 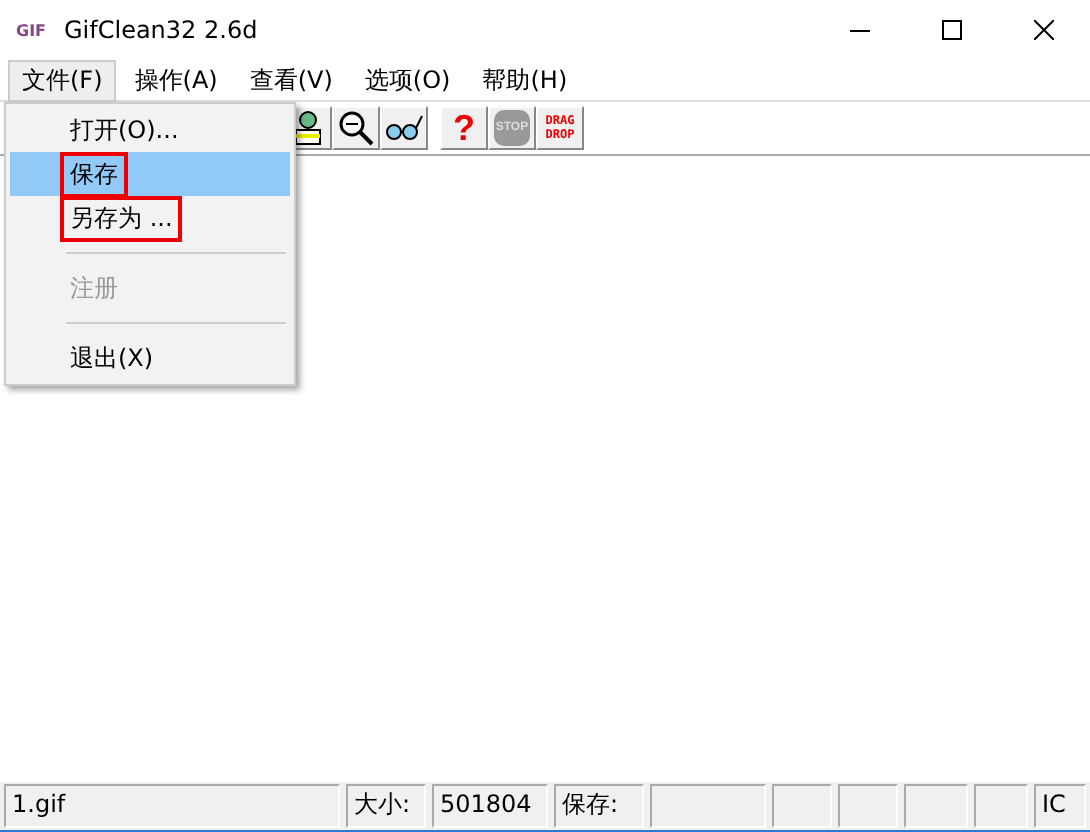 I want to click on close-icon, so click(x=1044, y=30).